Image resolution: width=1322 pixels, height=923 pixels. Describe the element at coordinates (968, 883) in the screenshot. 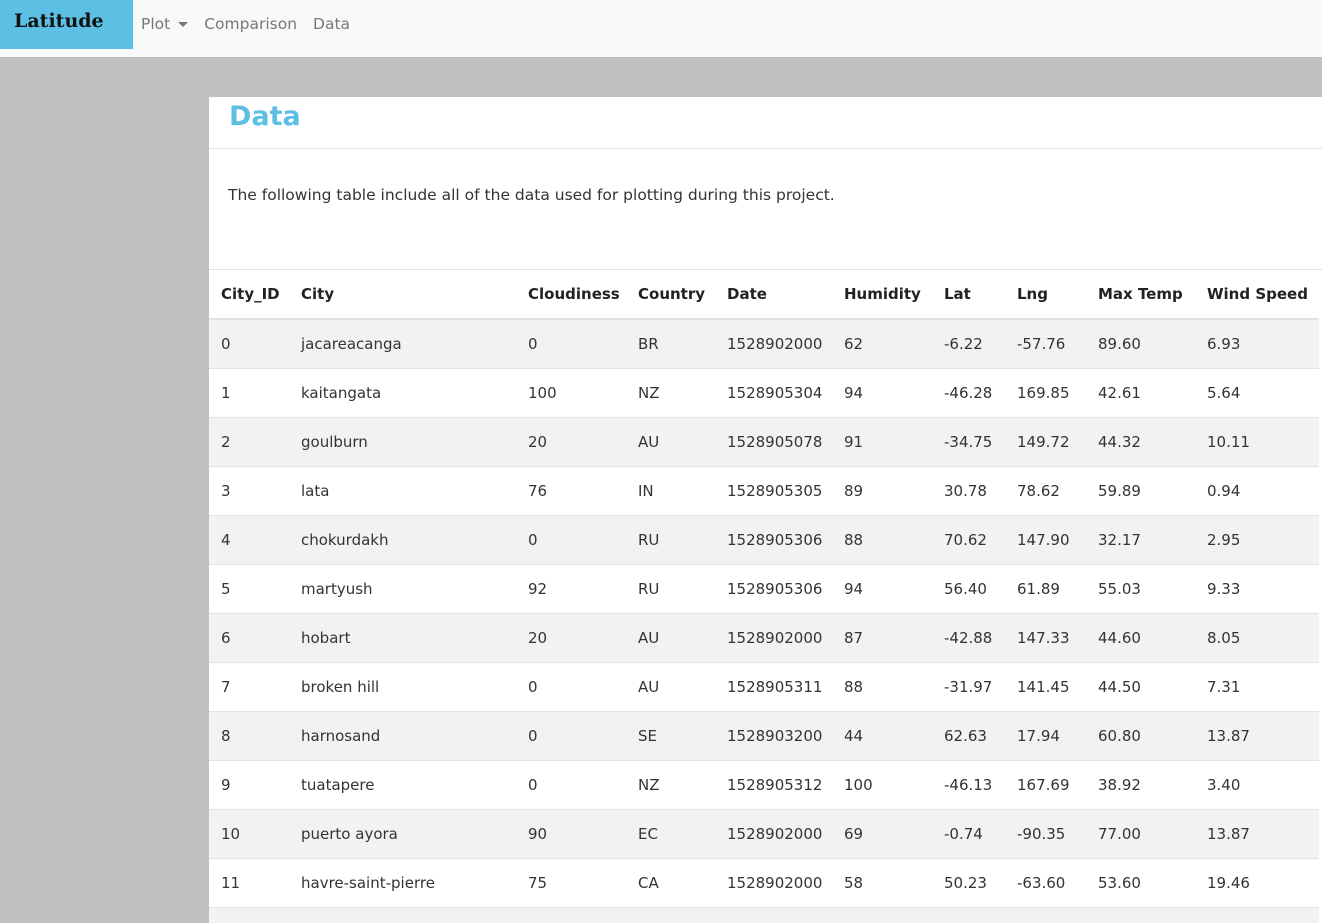

I see `table-cell: 50.23` at that location.